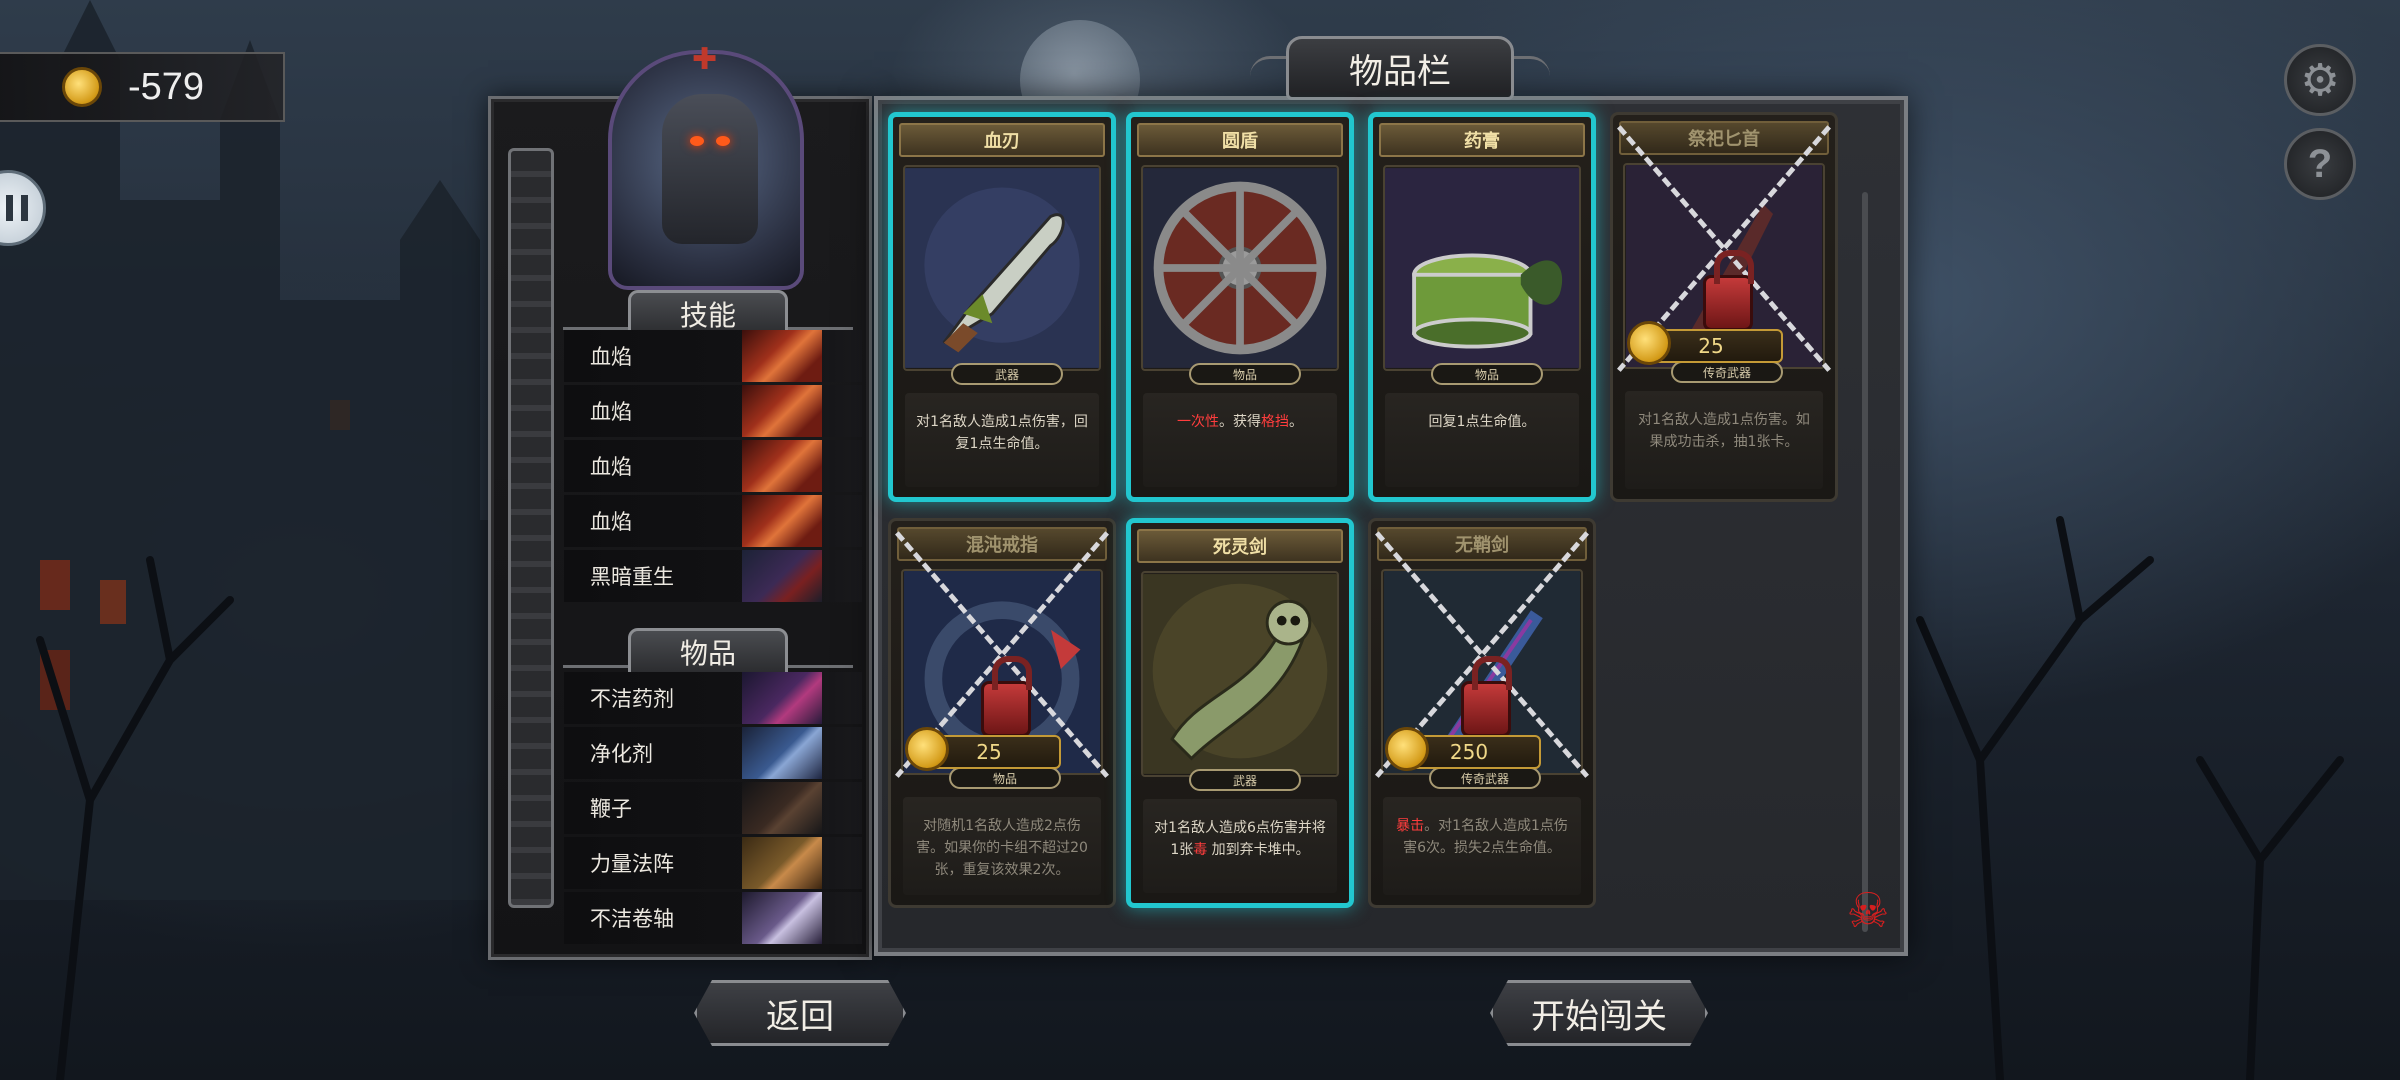  What do you see at coordinates (1482, 440) in the screenshot?
I see `card-description: 回复1点生命值。` at bounding box center [1482, 440].